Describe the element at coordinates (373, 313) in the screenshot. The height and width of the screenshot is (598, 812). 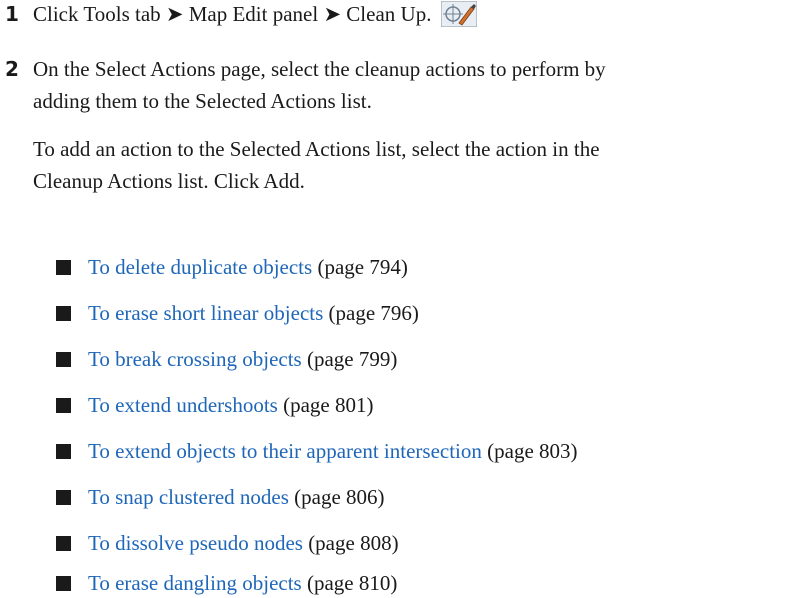
I see `page-ref: (page 796)` at that location.